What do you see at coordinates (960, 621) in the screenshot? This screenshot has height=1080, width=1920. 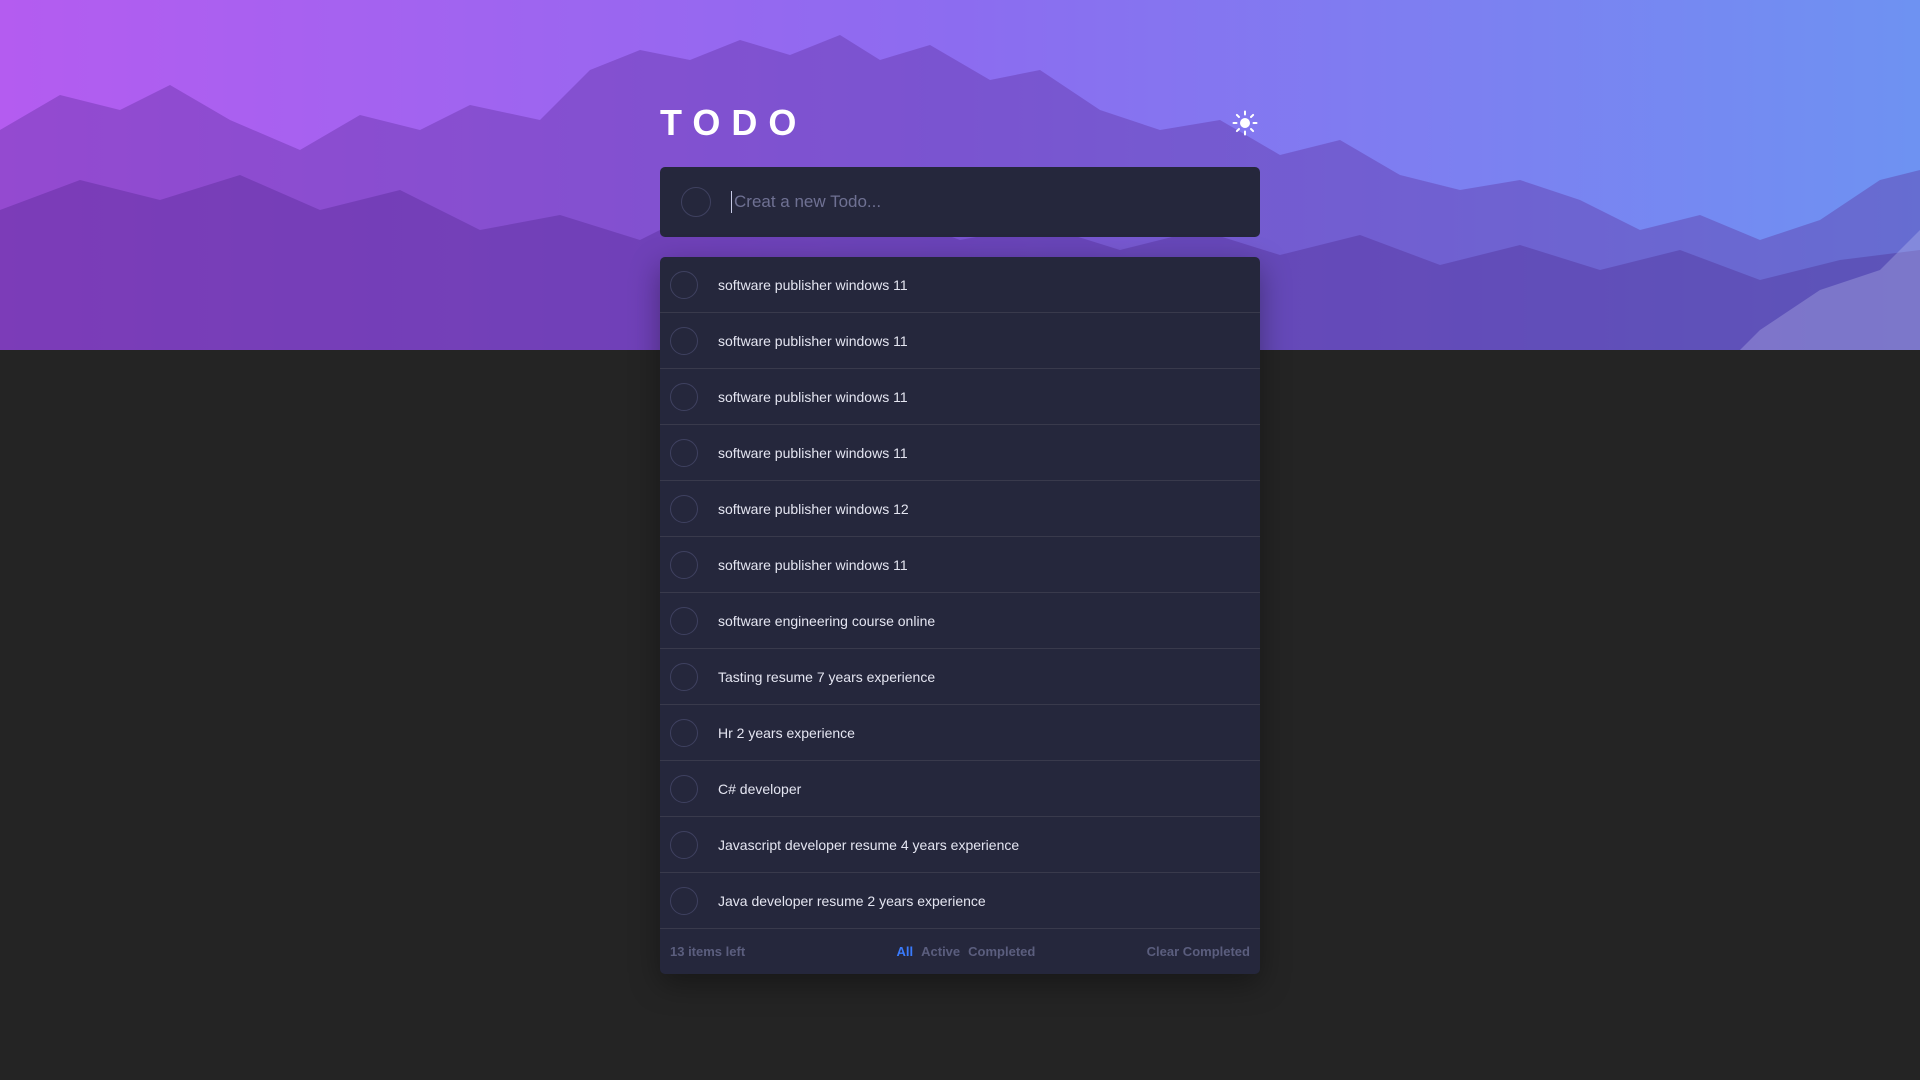 I see `todo-item: software engineering course online` at bounding box center [960, 621].